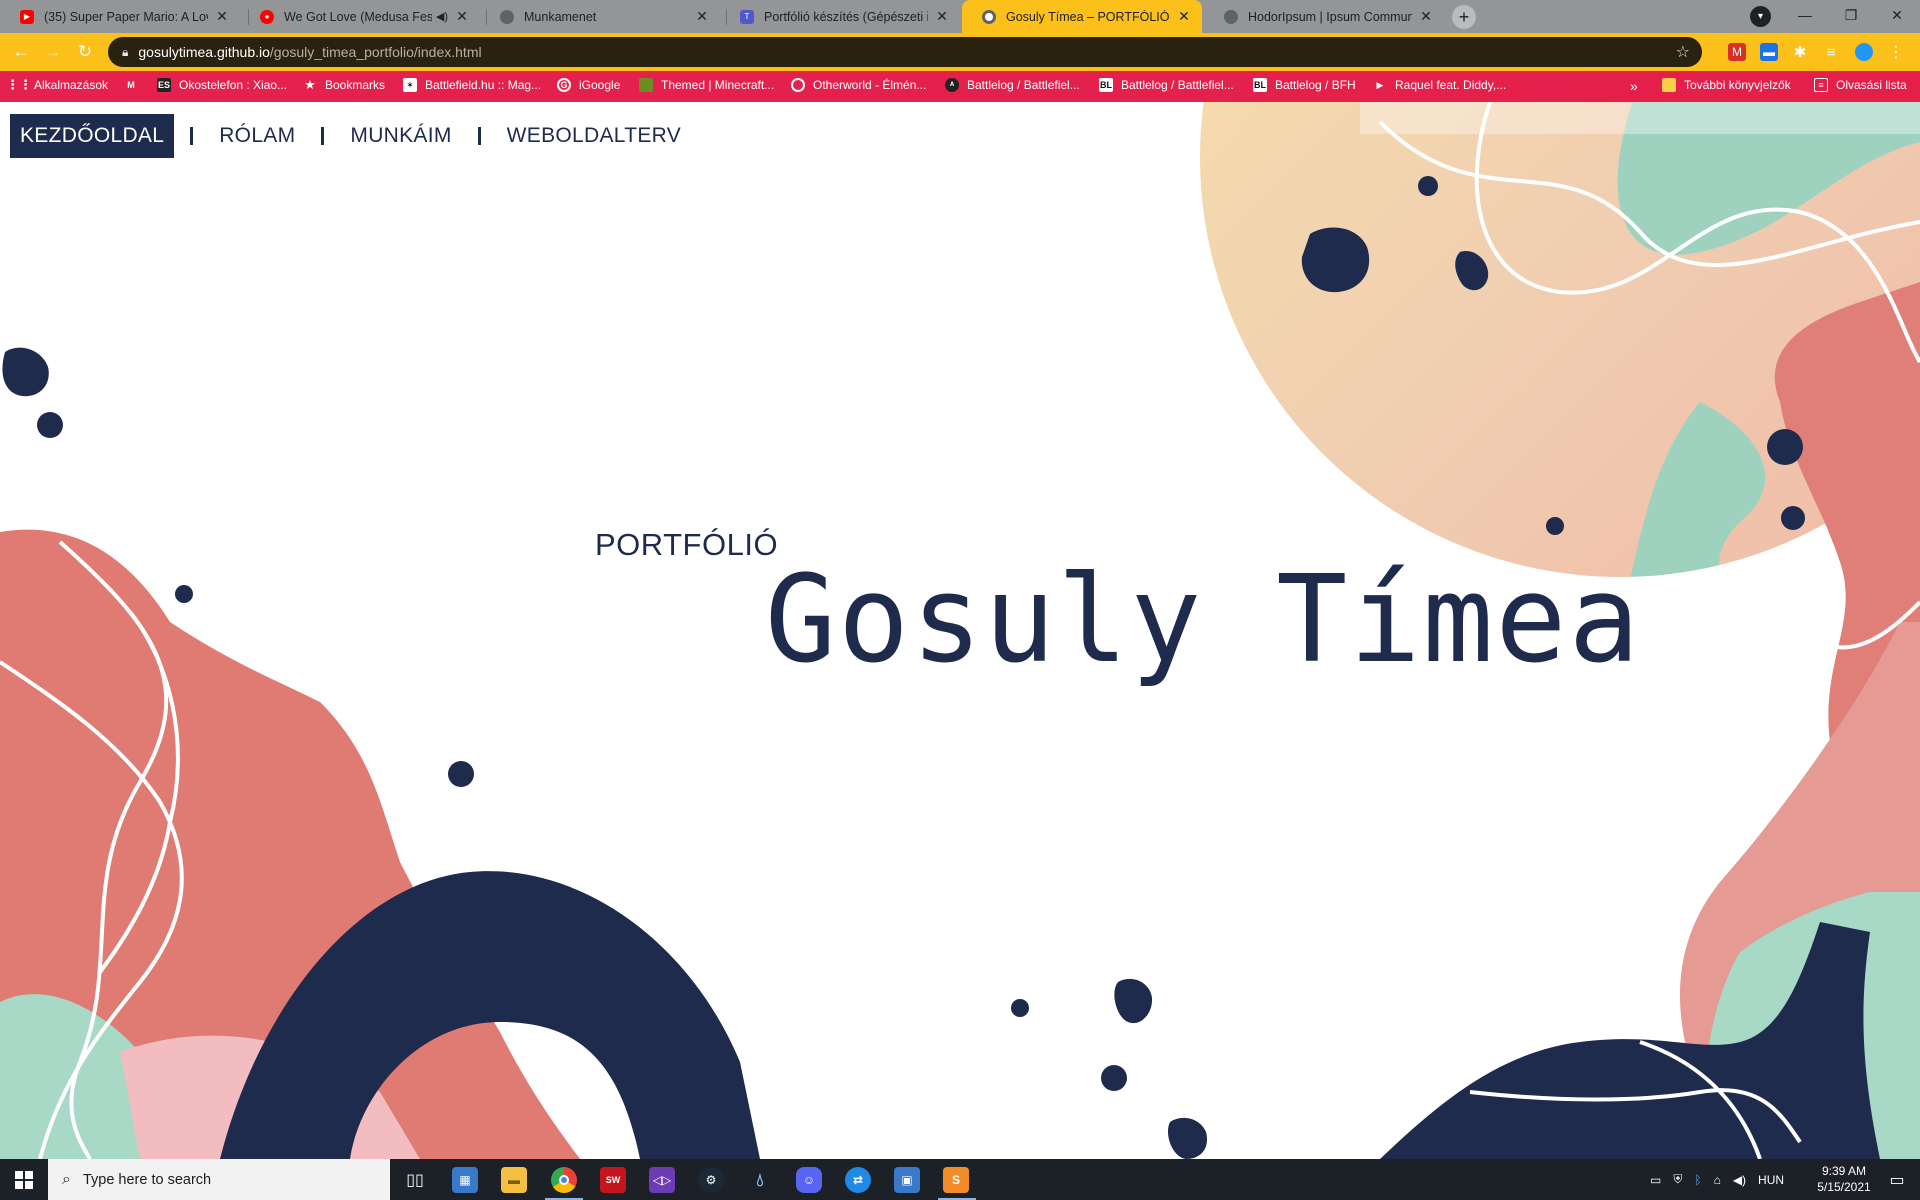 This screenshot has width=1920, height=1200. I want to click on network-icon: ⌂, so click(1717, 1180).